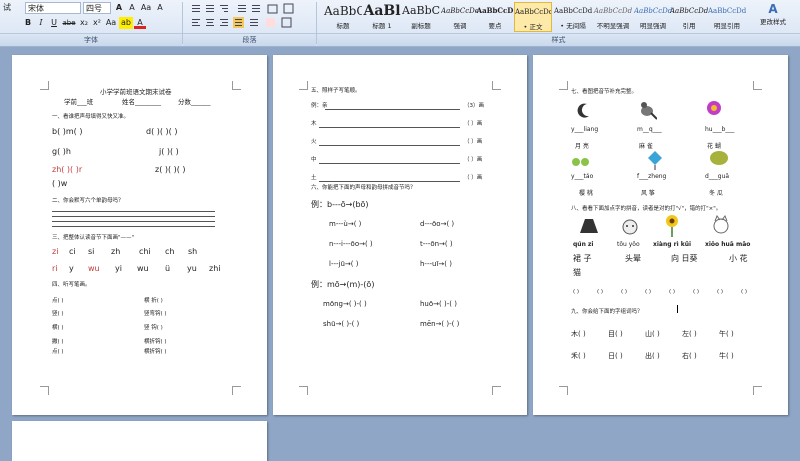  I want to click on exam-title: 小学学前班语文期末试卷, so click(136, 92).